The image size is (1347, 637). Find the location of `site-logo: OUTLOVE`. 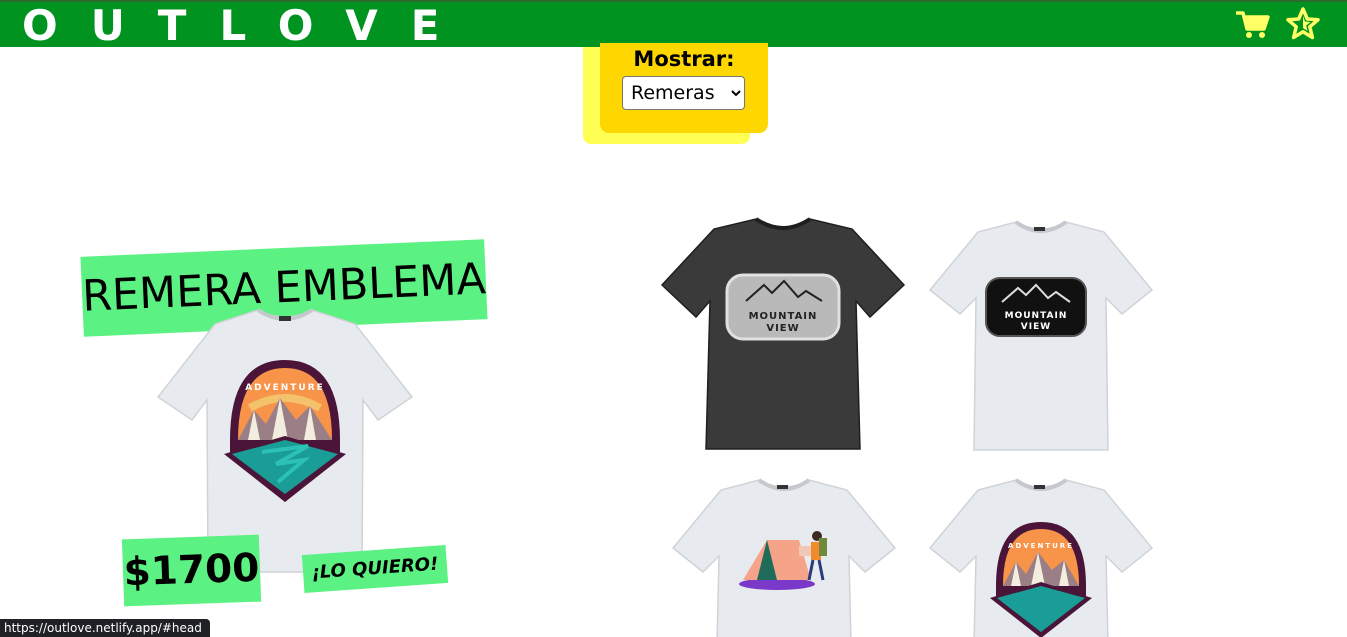

site-logo: OUTLOVE is located at coordinates (247, 26).